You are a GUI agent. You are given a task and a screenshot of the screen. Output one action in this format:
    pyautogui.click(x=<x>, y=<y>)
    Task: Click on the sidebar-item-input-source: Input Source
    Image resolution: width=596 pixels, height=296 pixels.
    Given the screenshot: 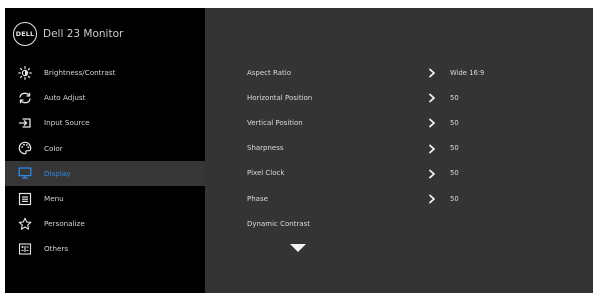 What is the action you would take?
    pyautogui.click(x=105, y=122)
    